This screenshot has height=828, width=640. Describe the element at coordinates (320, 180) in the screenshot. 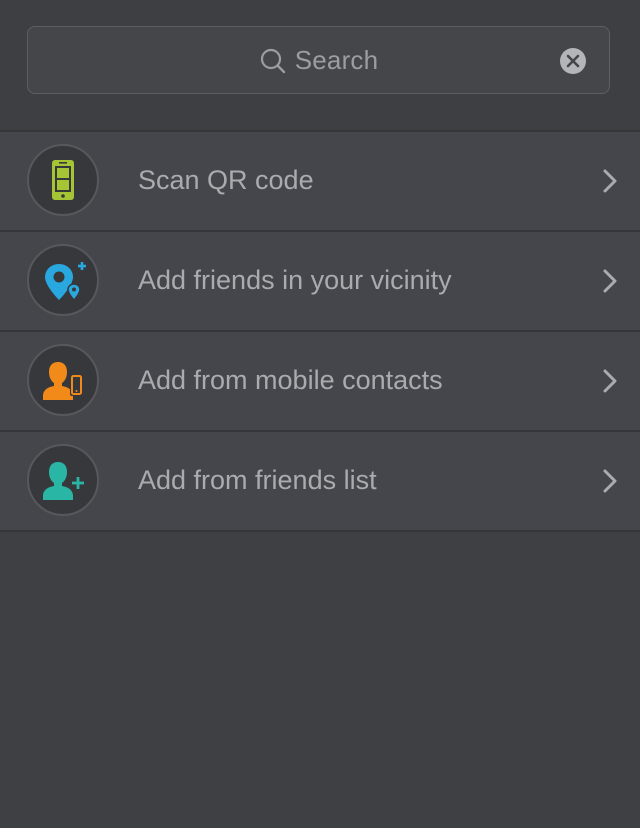

I see `menu-item-scan-qr-code: Scan QR code` at that location.